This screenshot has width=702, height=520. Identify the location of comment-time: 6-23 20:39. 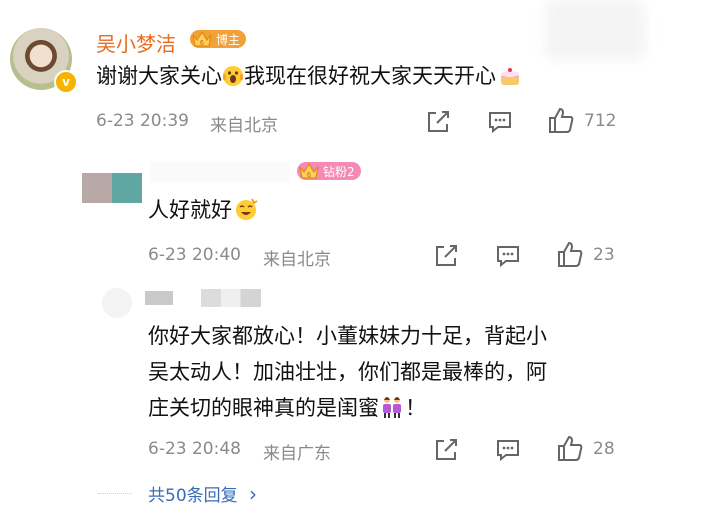
(142, 121).